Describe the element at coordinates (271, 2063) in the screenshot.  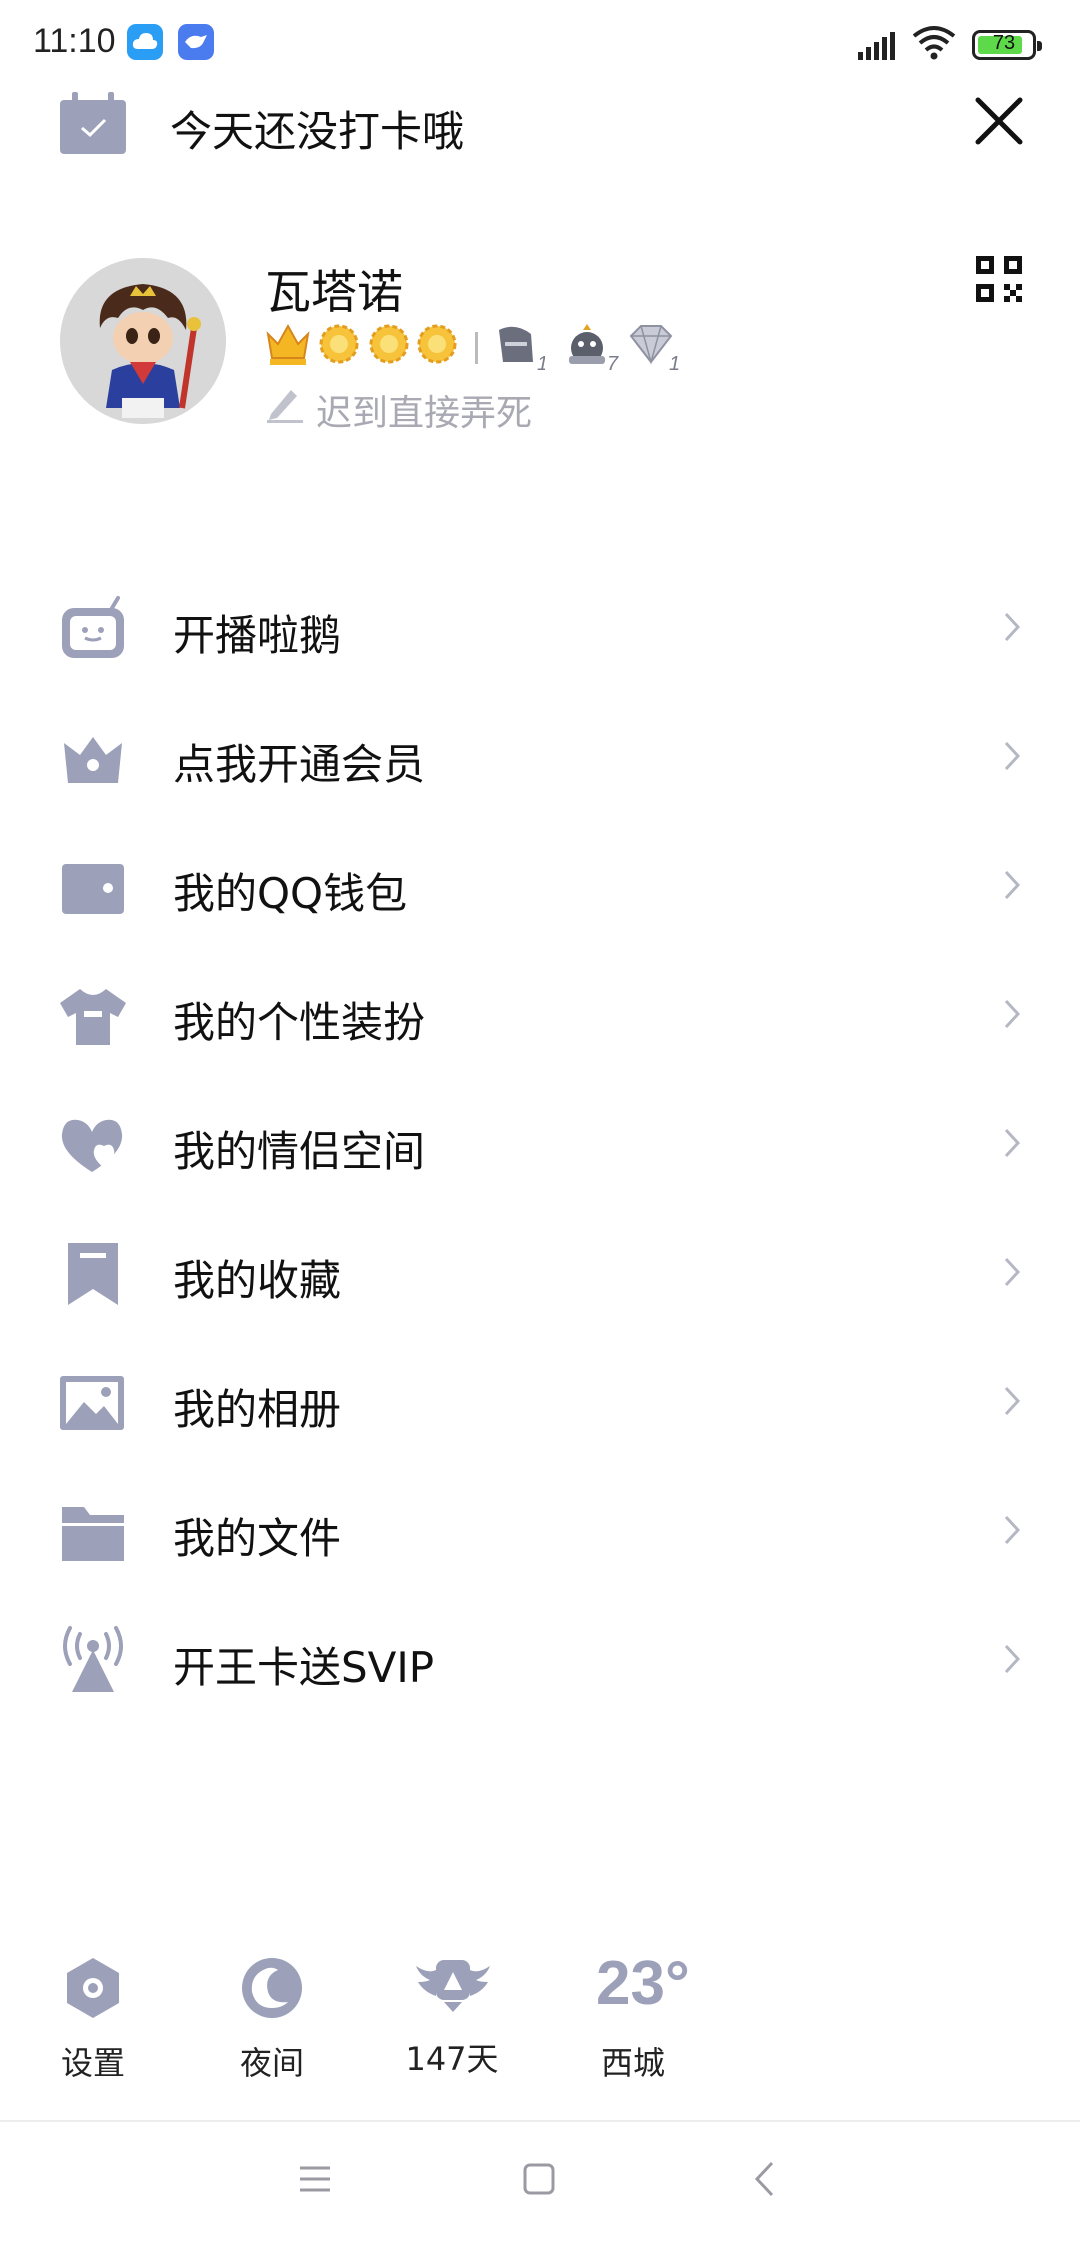
I see `night-label: 夜间` at that location.